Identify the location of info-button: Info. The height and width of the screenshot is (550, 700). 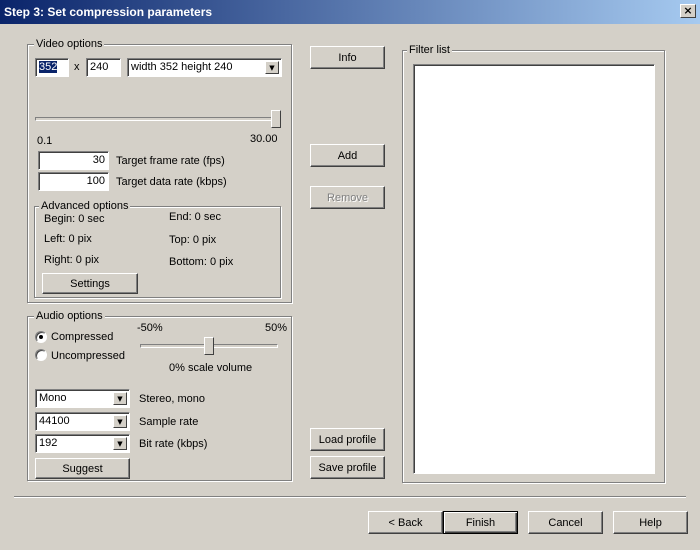
(347, 57).